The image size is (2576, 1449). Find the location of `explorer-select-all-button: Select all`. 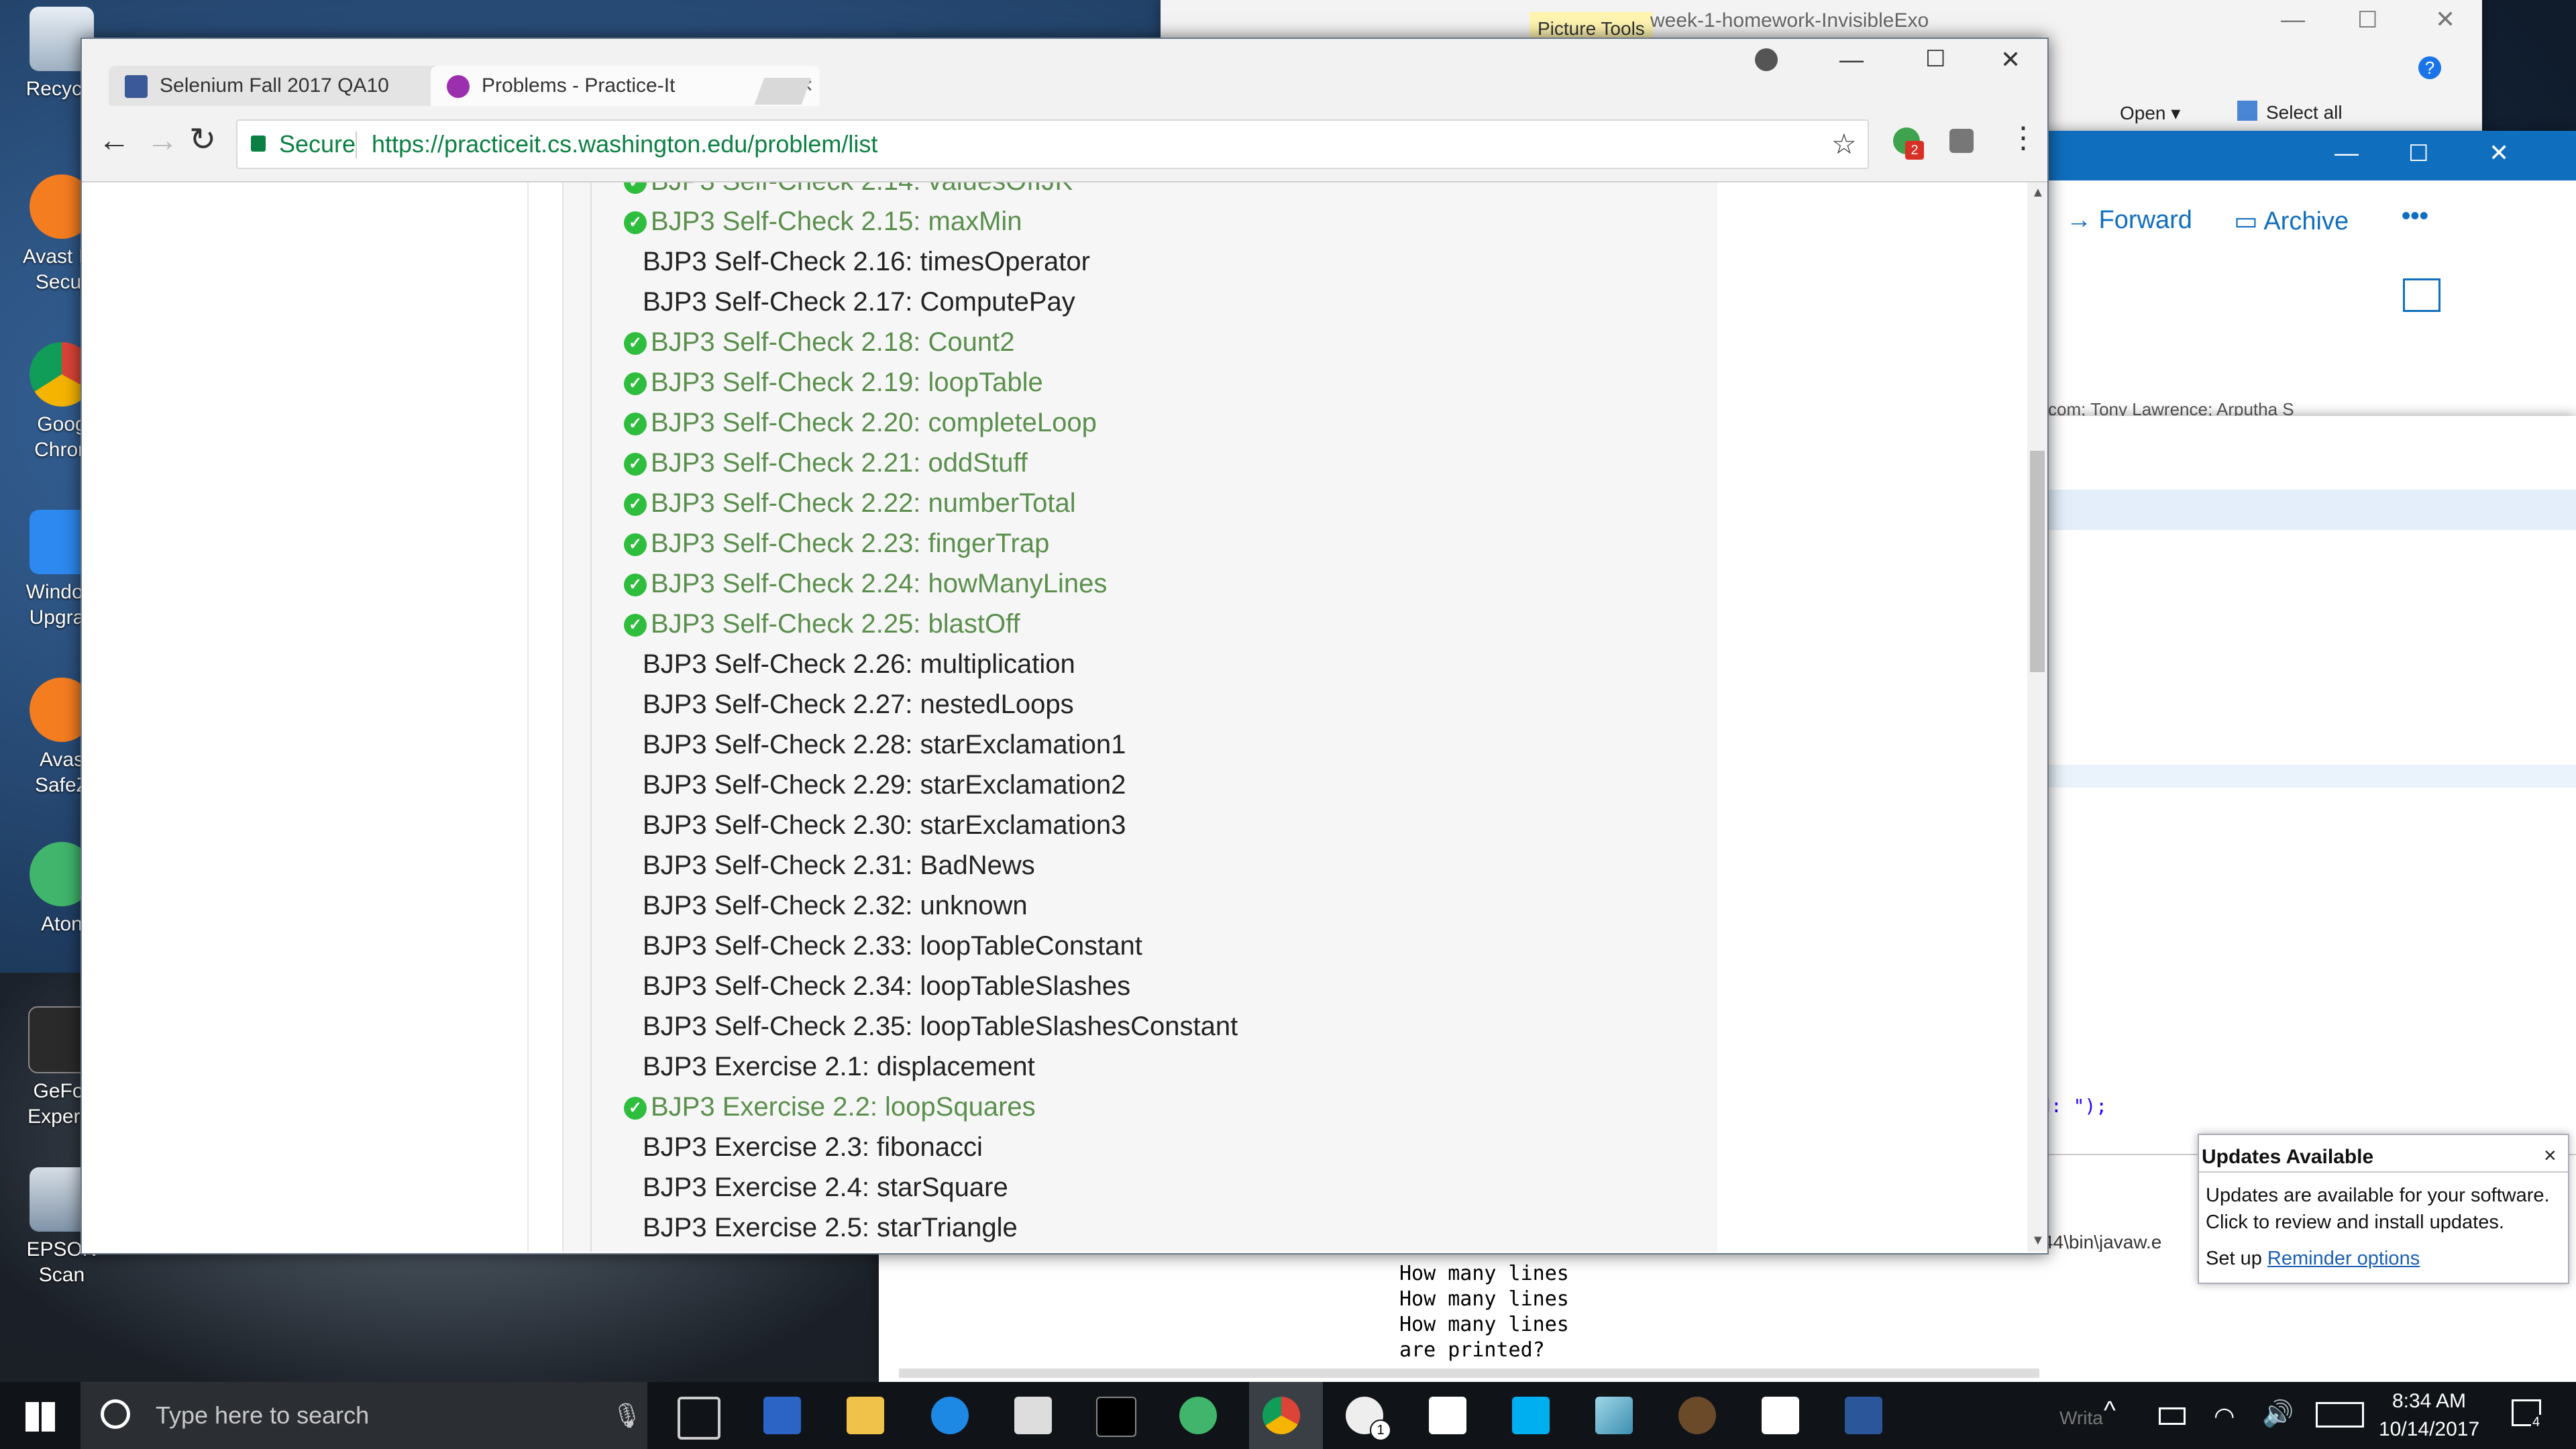

explorer-select-all-button: Select all is located at coordinates (2304, 112).